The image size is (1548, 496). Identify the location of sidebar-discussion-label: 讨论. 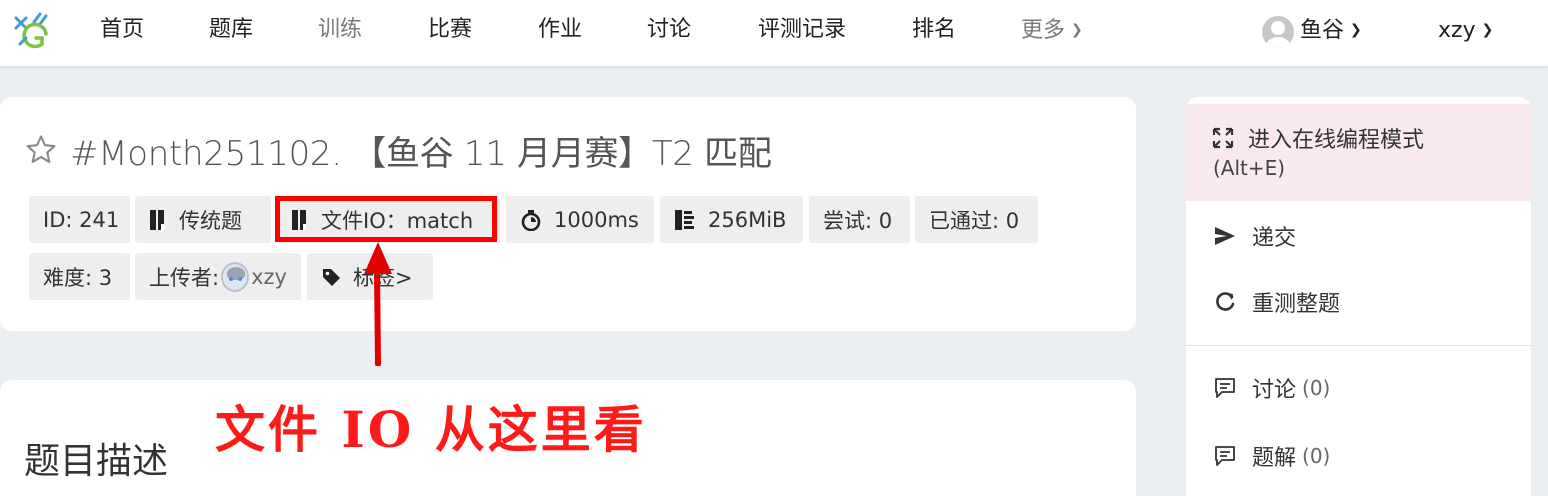
(1274, 390).